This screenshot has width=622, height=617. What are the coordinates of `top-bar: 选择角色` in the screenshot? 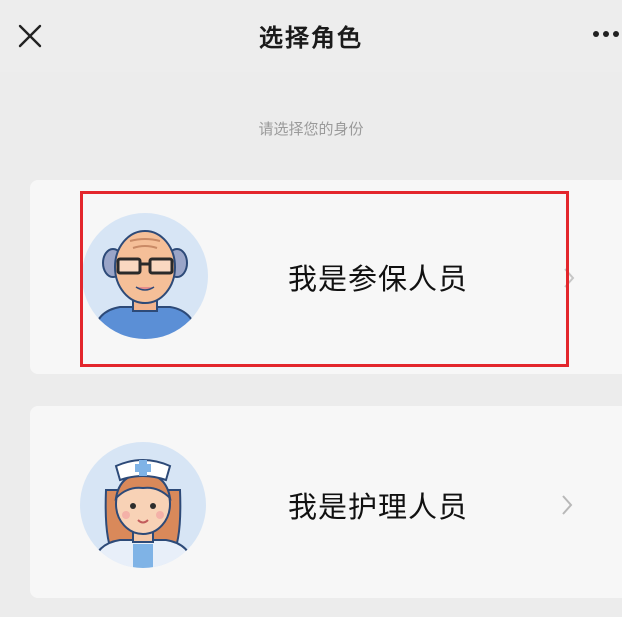 It's located at (311, 36).